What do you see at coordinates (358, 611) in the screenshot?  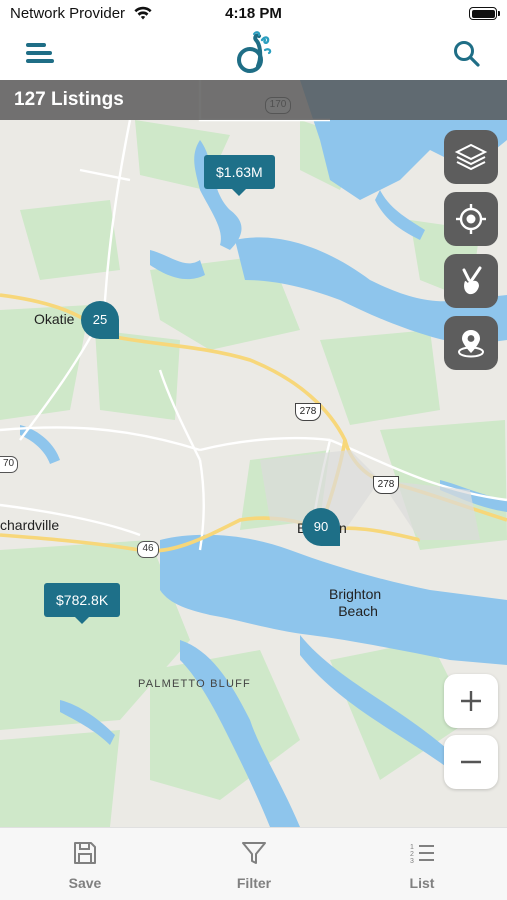 I see `brighton-line-2: Beach` at bounding box center [358, 611].